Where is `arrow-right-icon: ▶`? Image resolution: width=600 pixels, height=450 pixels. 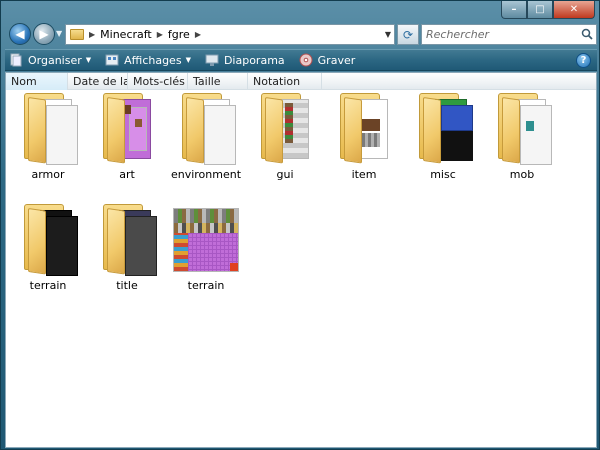 arrow-right-icon: ▶ is located at coordinates (44, 34).